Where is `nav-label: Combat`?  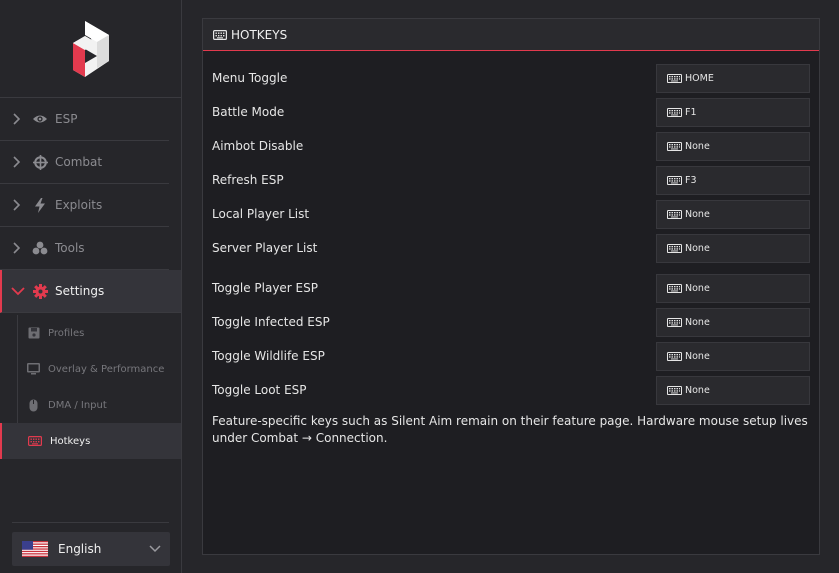
nav-label: Combat is located at coordinates (79, 162).